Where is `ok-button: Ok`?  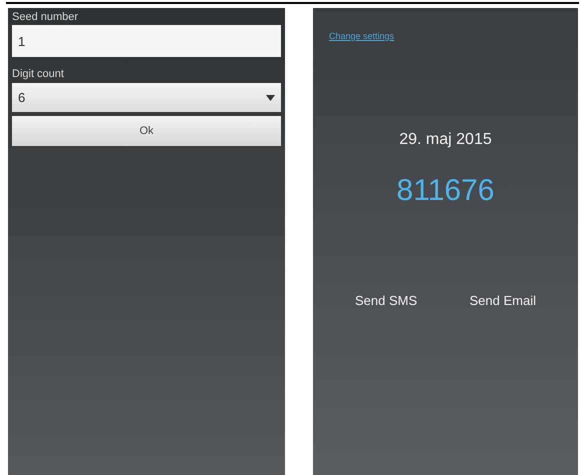
ok-button: Ok is located at coordinates (146, 131).